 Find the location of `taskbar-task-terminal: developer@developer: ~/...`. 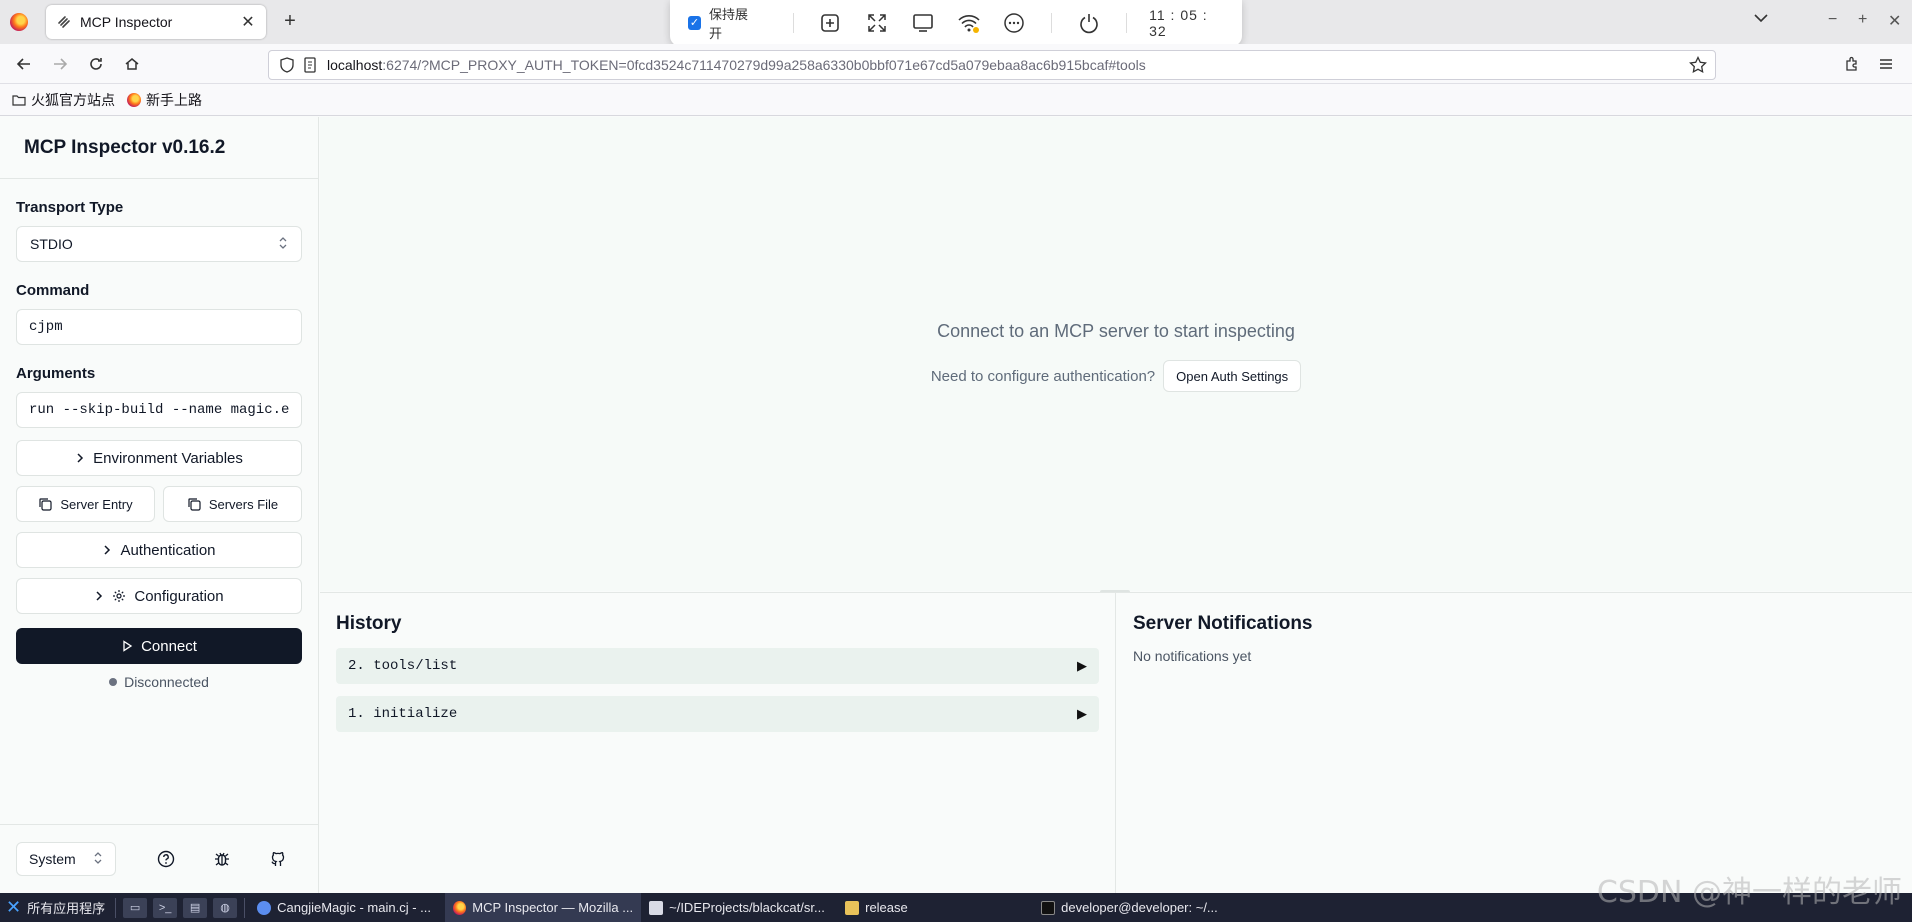

taskbar-task-terminal: developer@developer: ~/... is located at coordinates (1138, 907).